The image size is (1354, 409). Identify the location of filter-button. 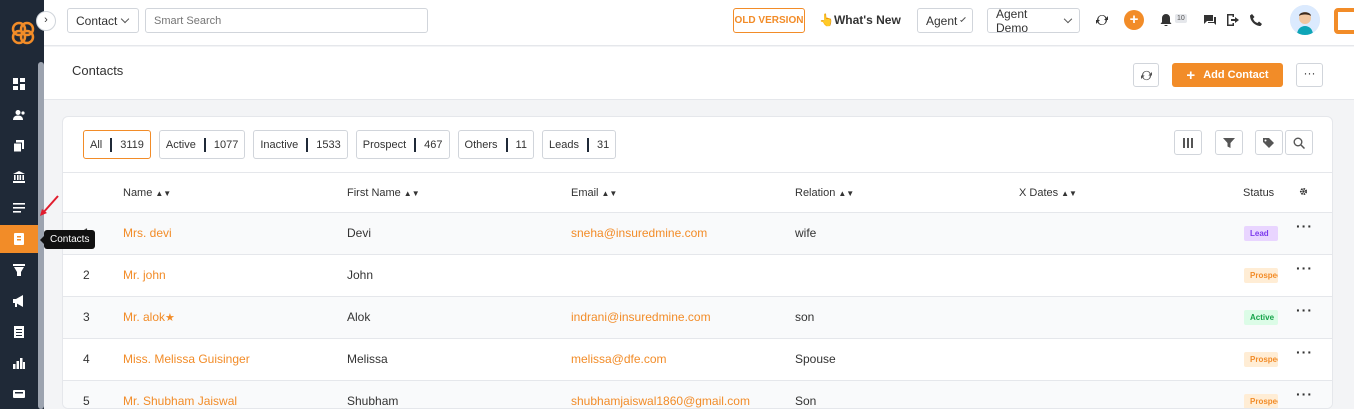
(1229, 142).